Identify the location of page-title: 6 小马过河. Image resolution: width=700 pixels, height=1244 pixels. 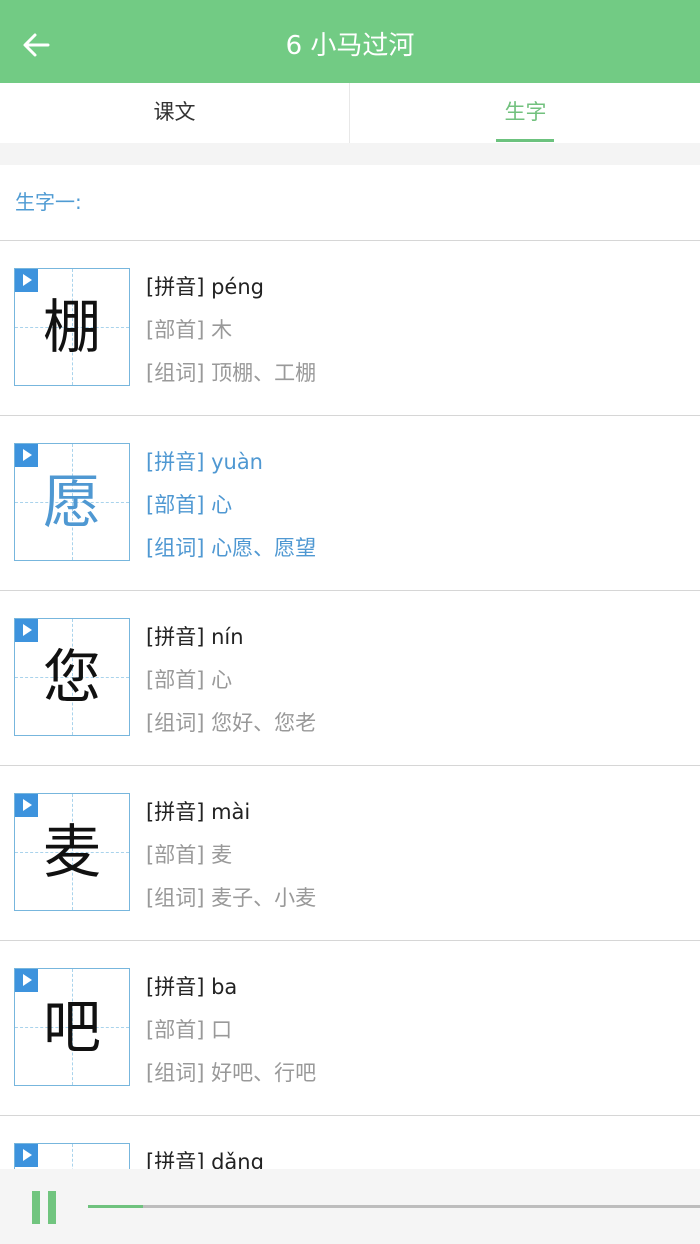
(350, 46).